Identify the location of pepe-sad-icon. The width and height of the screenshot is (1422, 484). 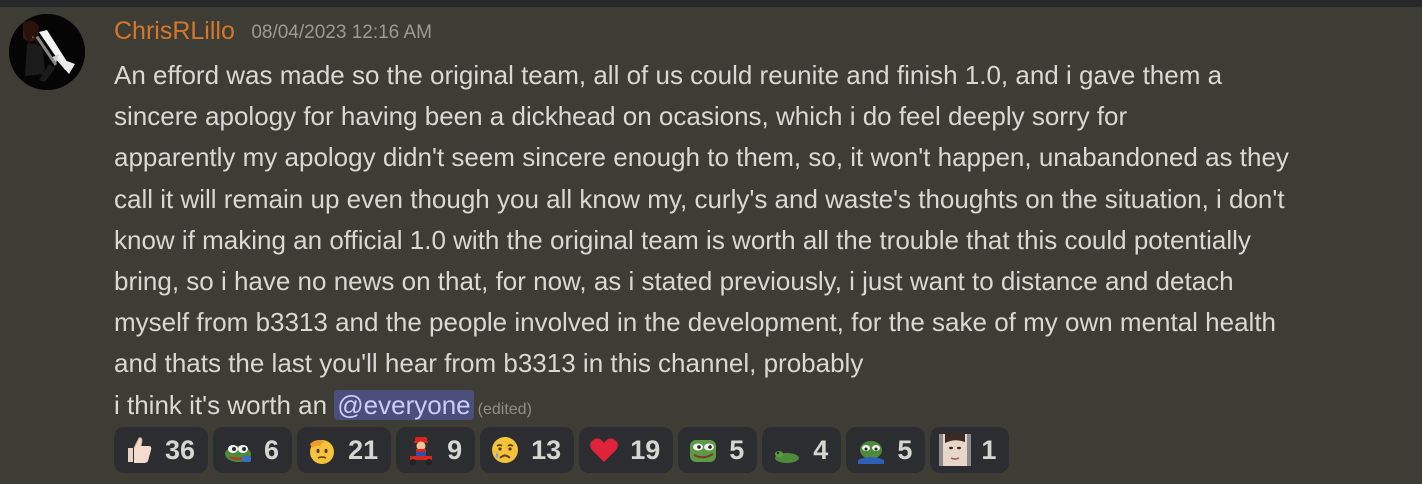
(871, 452).